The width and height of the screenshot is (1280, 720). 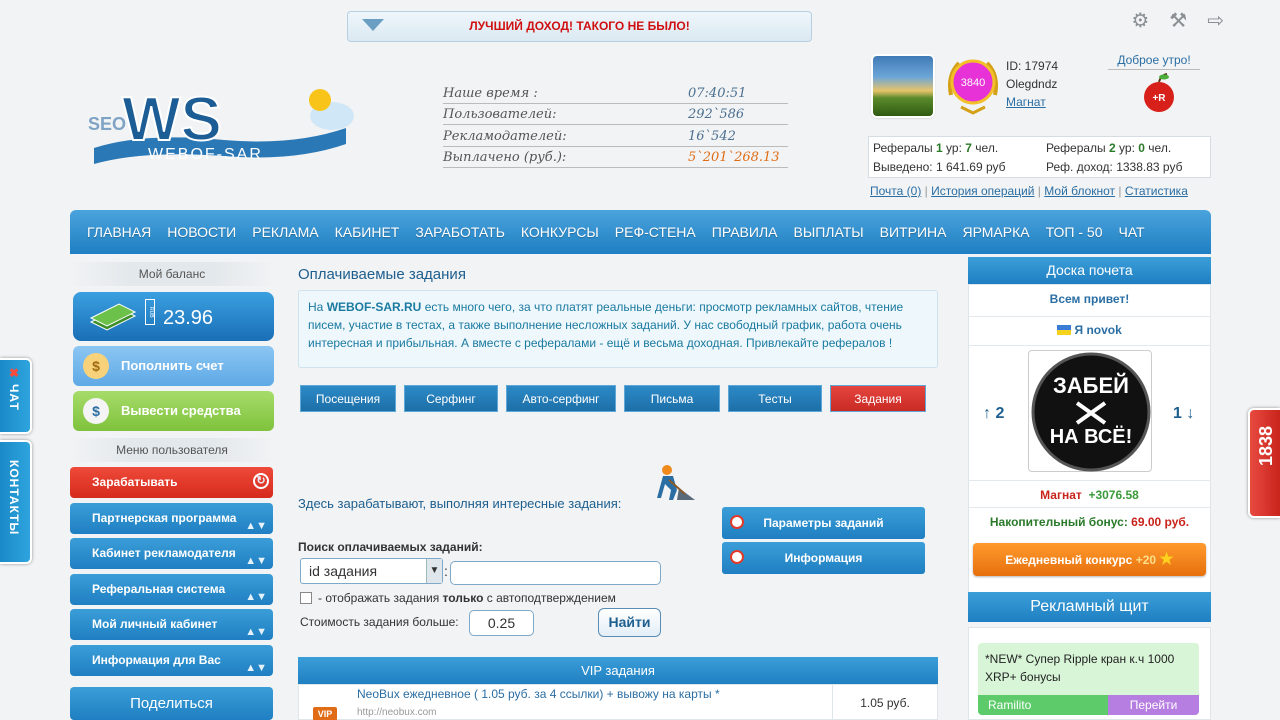 What do you see at coordinates (181, 410) in the screenshot?
I see `withdraw-label: Вывести средства` at bounding box center [181, 410].